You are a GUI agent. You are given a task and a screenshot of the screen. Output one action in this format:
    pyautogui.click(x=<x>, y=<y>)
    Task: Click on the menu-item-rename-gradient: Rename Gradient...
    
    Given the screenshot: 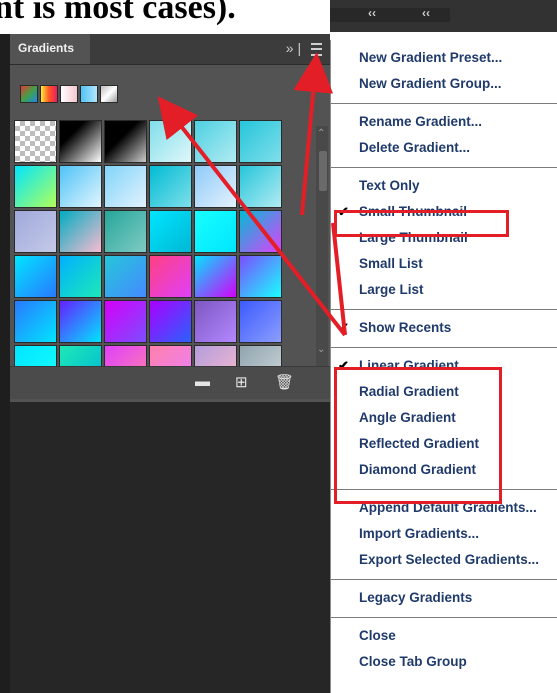 What is the action you would take?
    pyautogui.click(x=420, y=122)
    